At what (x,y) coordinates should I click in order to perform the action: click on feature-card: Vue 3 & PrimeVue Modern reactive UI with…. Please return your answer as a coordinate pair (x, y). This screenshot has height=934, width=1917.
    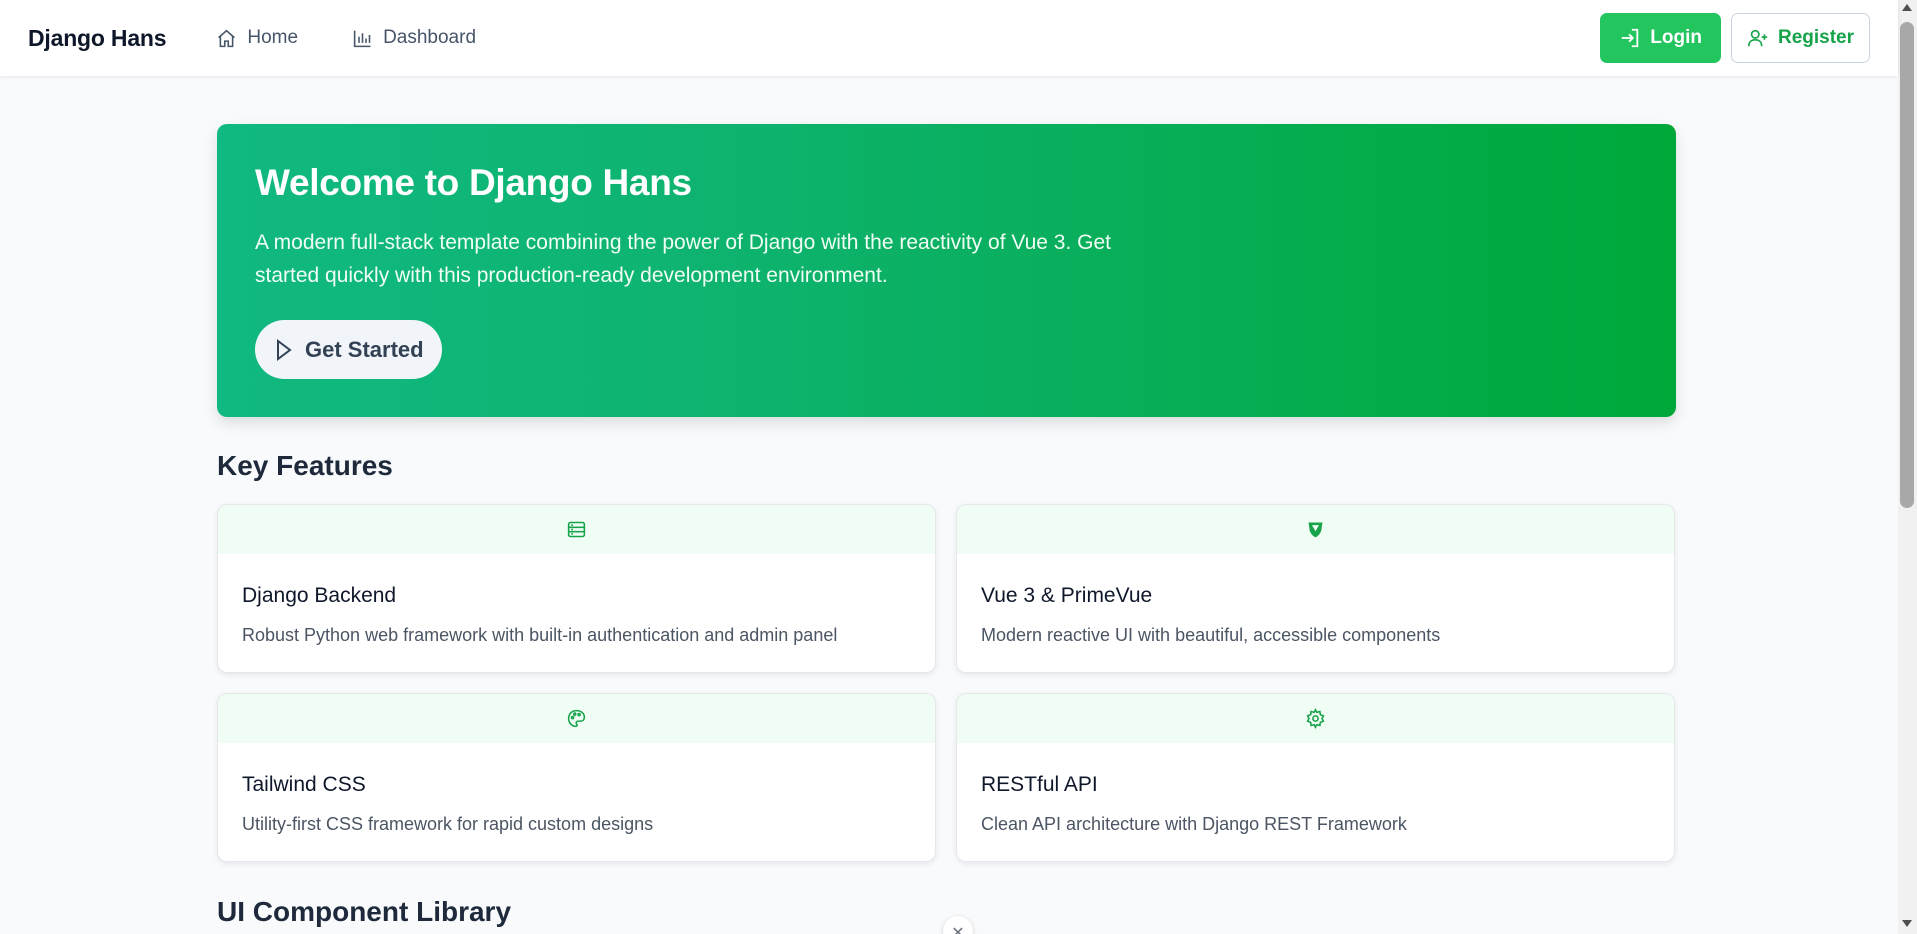
    Looking at the image, I should click on (1315, 588).